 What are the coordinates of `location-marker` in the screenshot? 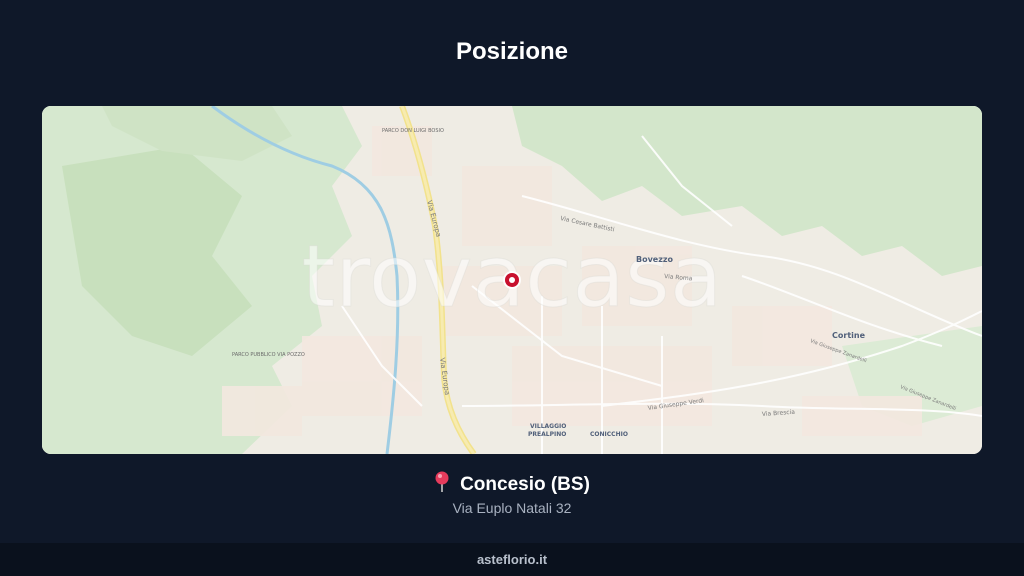 It's located at (512, 280).